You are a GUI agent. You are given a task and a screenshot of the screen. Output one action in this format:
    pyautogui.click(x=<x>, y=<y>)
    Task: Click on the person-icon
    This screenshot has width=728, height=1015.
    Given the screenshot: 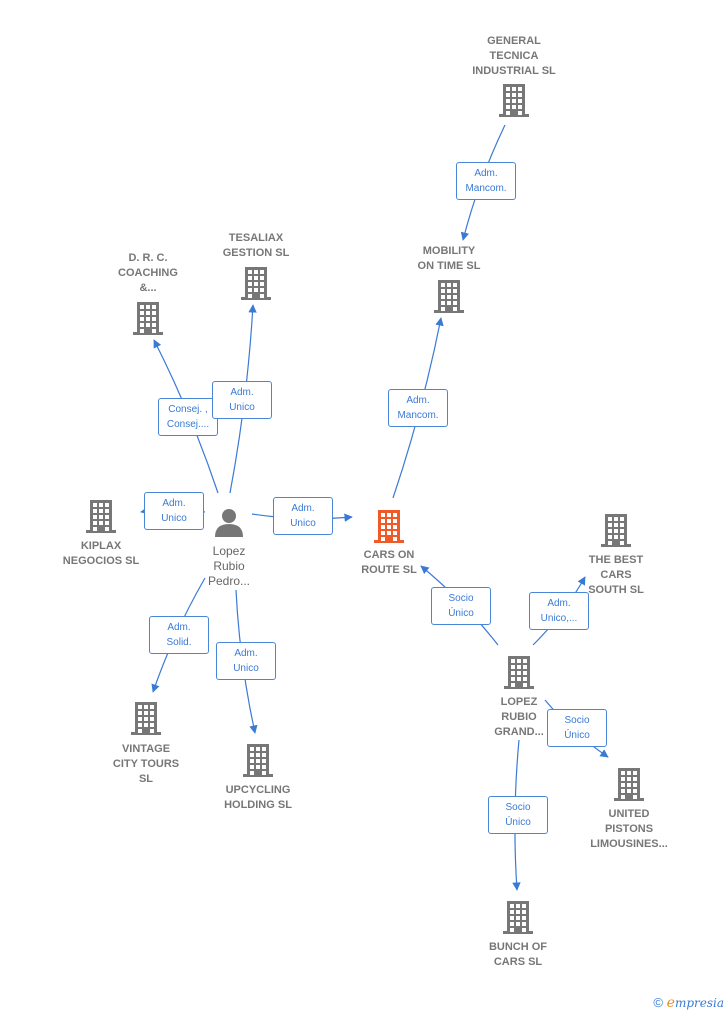 What is the action you would take?
    pyautogui.click(x=229, y=523)
    